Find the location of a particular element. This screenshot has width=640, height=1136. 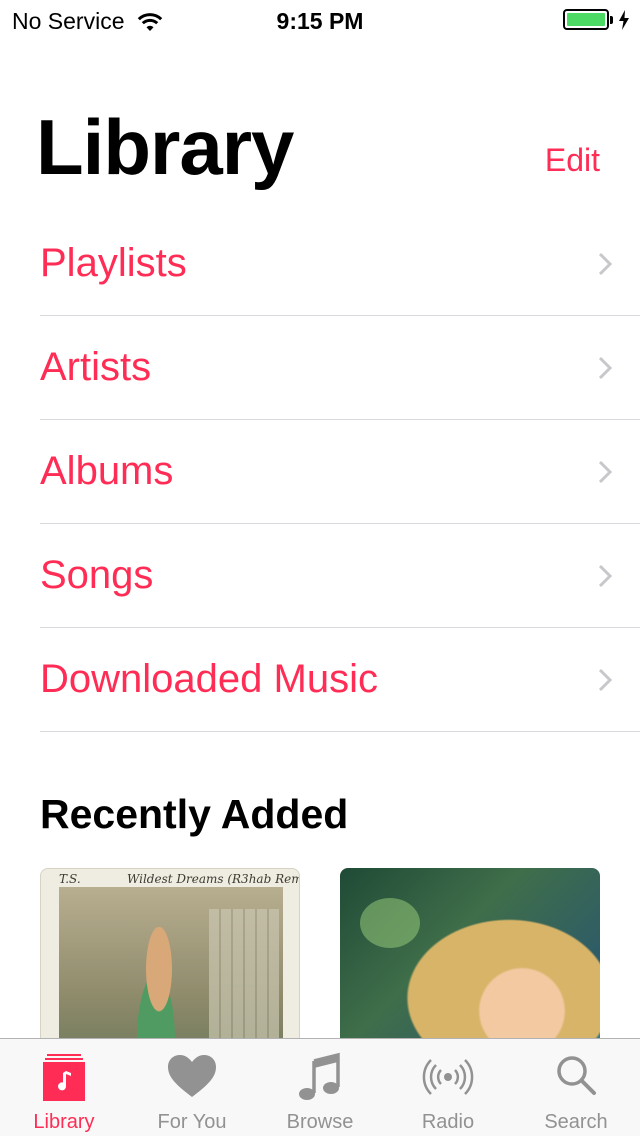

tab-browse: Browse is located at coordinates (320, 1087).